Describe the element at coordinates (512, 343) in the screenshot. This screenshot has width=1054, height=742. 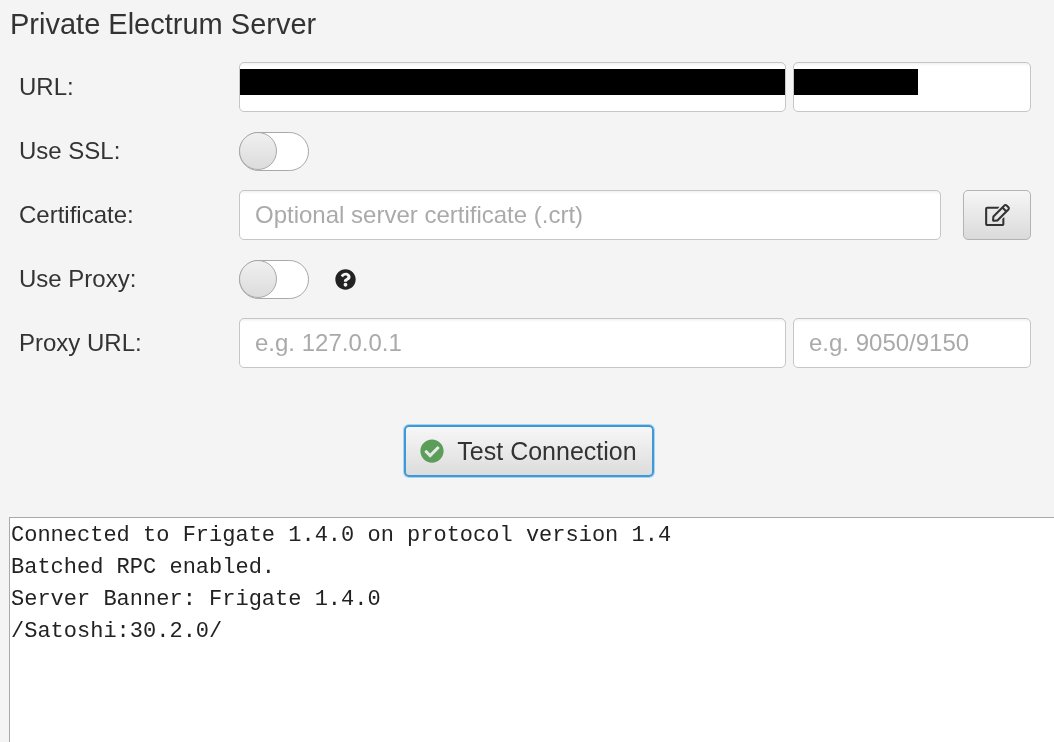
I see `host-field: e.g. 127.0.0.1` at that location.